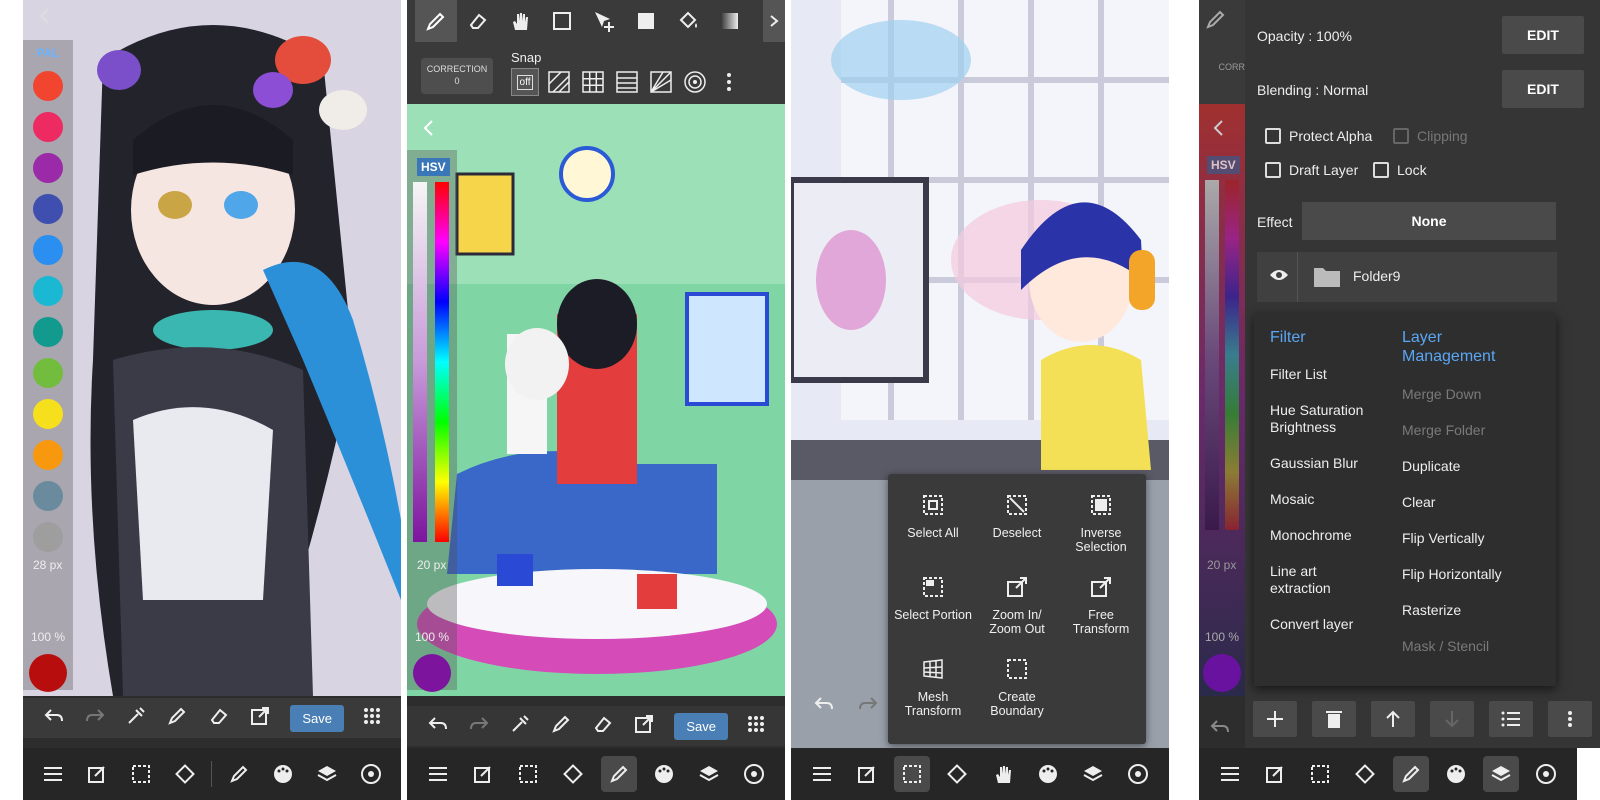 The image size is (1600, 800). I want to click on effect-dropdown: None, so click(1429, 221).